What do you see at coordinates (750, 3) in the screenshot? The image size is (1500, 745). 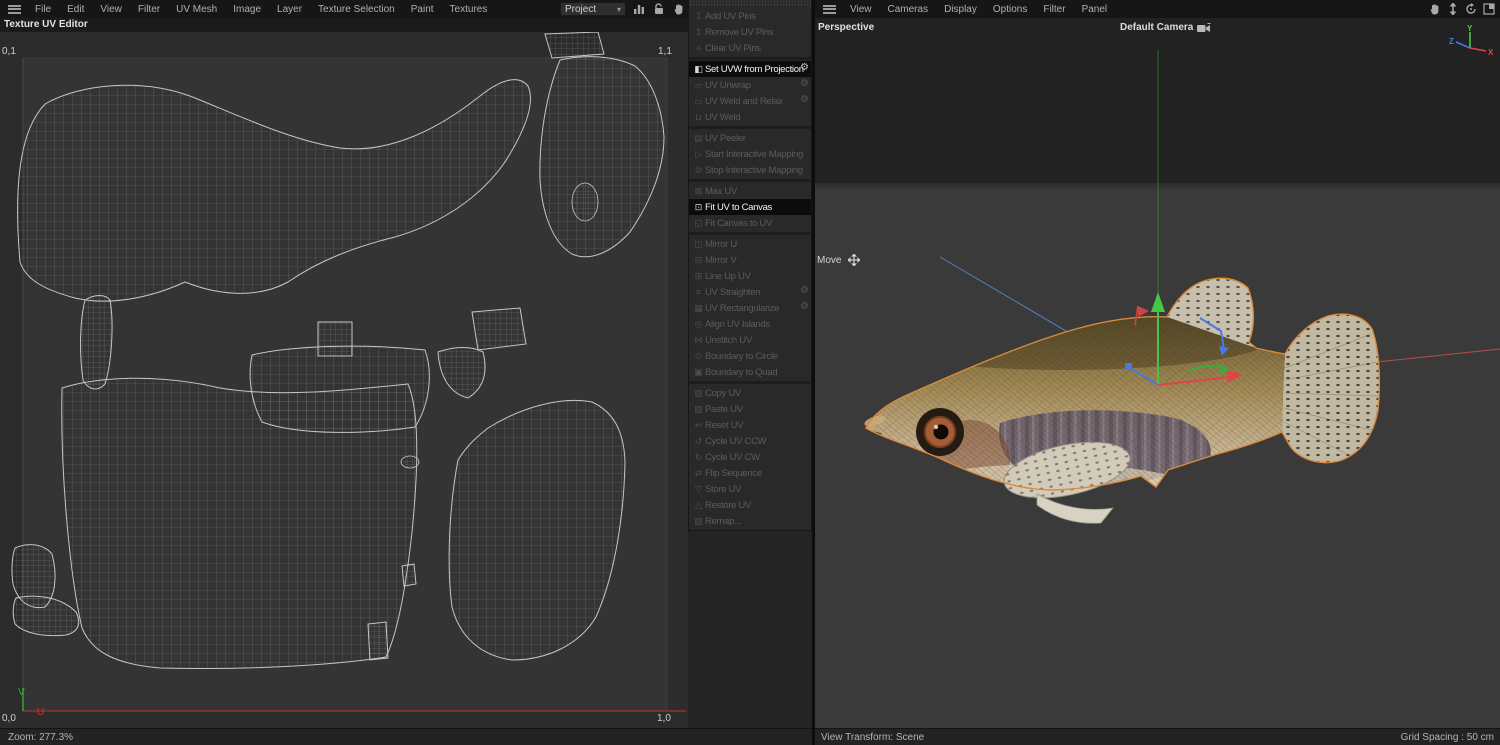 I see `palette-drag-grip` at bounding box center [750, 3].